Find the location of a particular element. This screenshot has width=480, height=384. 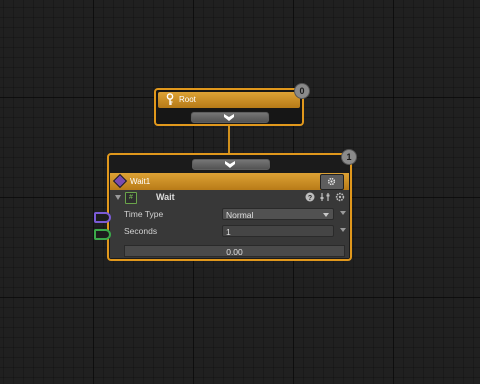

node-settings-button is located at coordinates (332, 182).